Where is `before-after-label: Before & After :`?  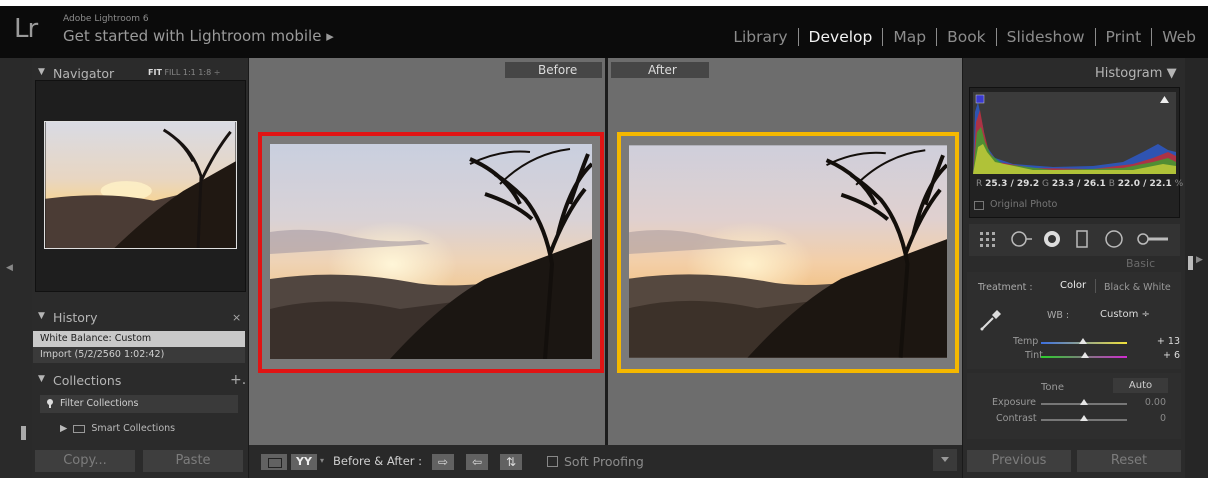 before-after-label: Before & After : is located at coordinates (378, 461).